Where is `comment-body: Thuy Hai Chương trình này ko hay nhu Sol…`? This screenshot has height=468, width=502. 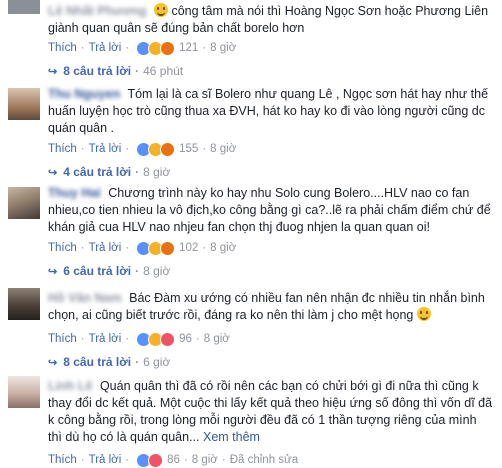 comment-body: Thuy Hai Chương trình này ko hay nhu Sol… is located at coordinates (270, 210).